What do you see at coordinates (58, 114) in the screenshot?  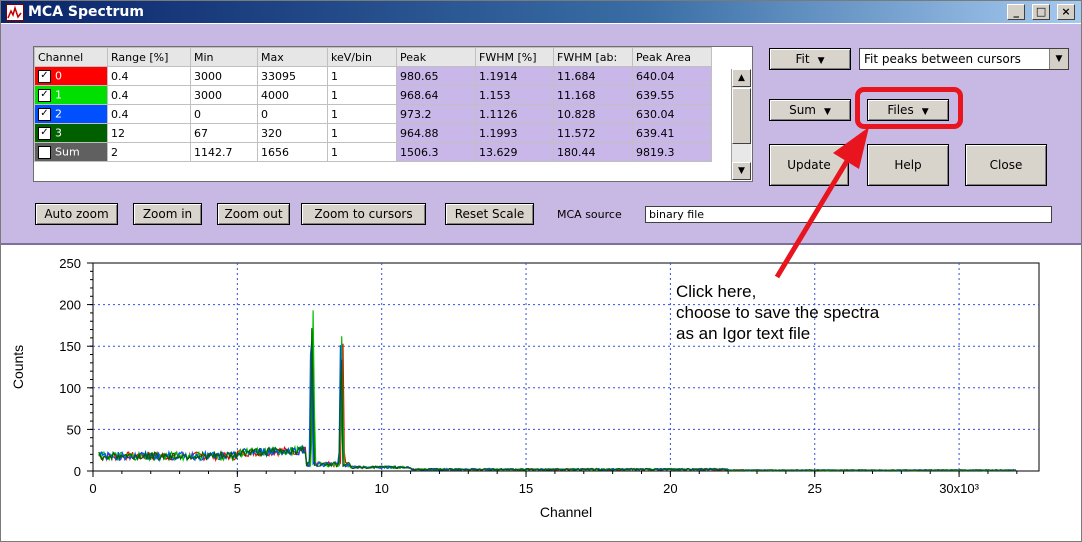 I see `channel-label: 2` at bounding box center [58, 114].